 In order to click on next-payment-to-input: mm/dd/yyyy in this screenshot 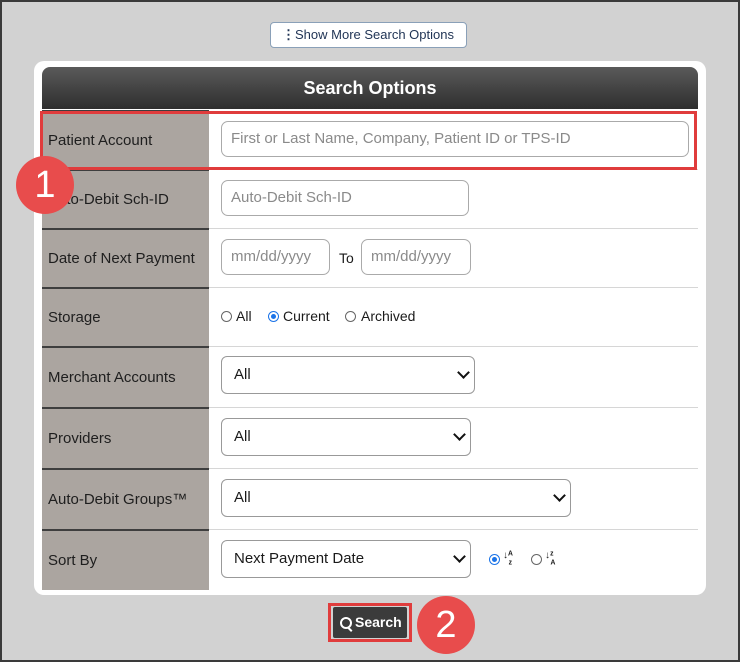, I will do `click(416, 257)`.